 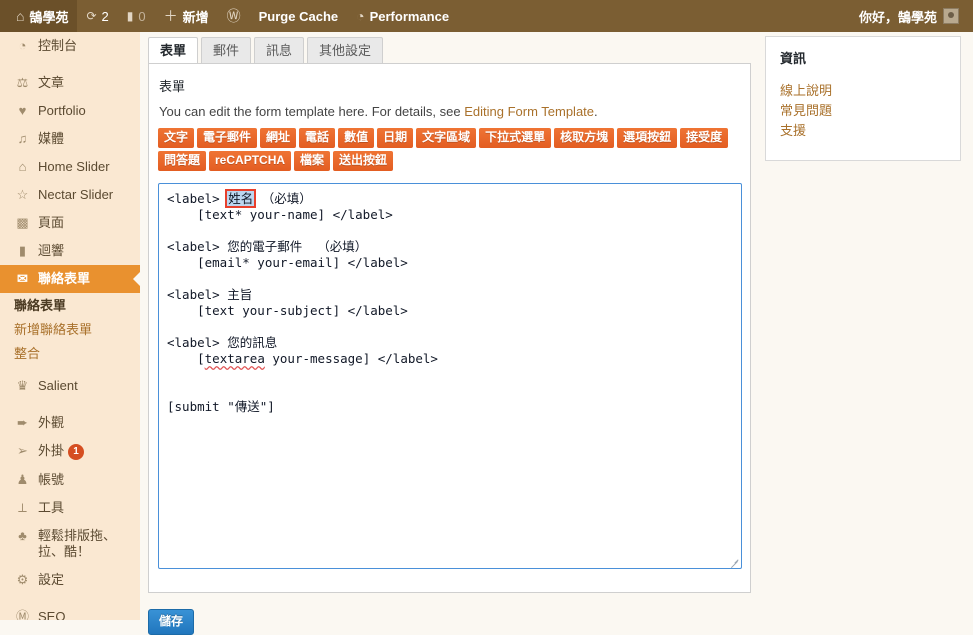 I want to click on sidebar-item-label: SEO, so click(x=52, y=614).